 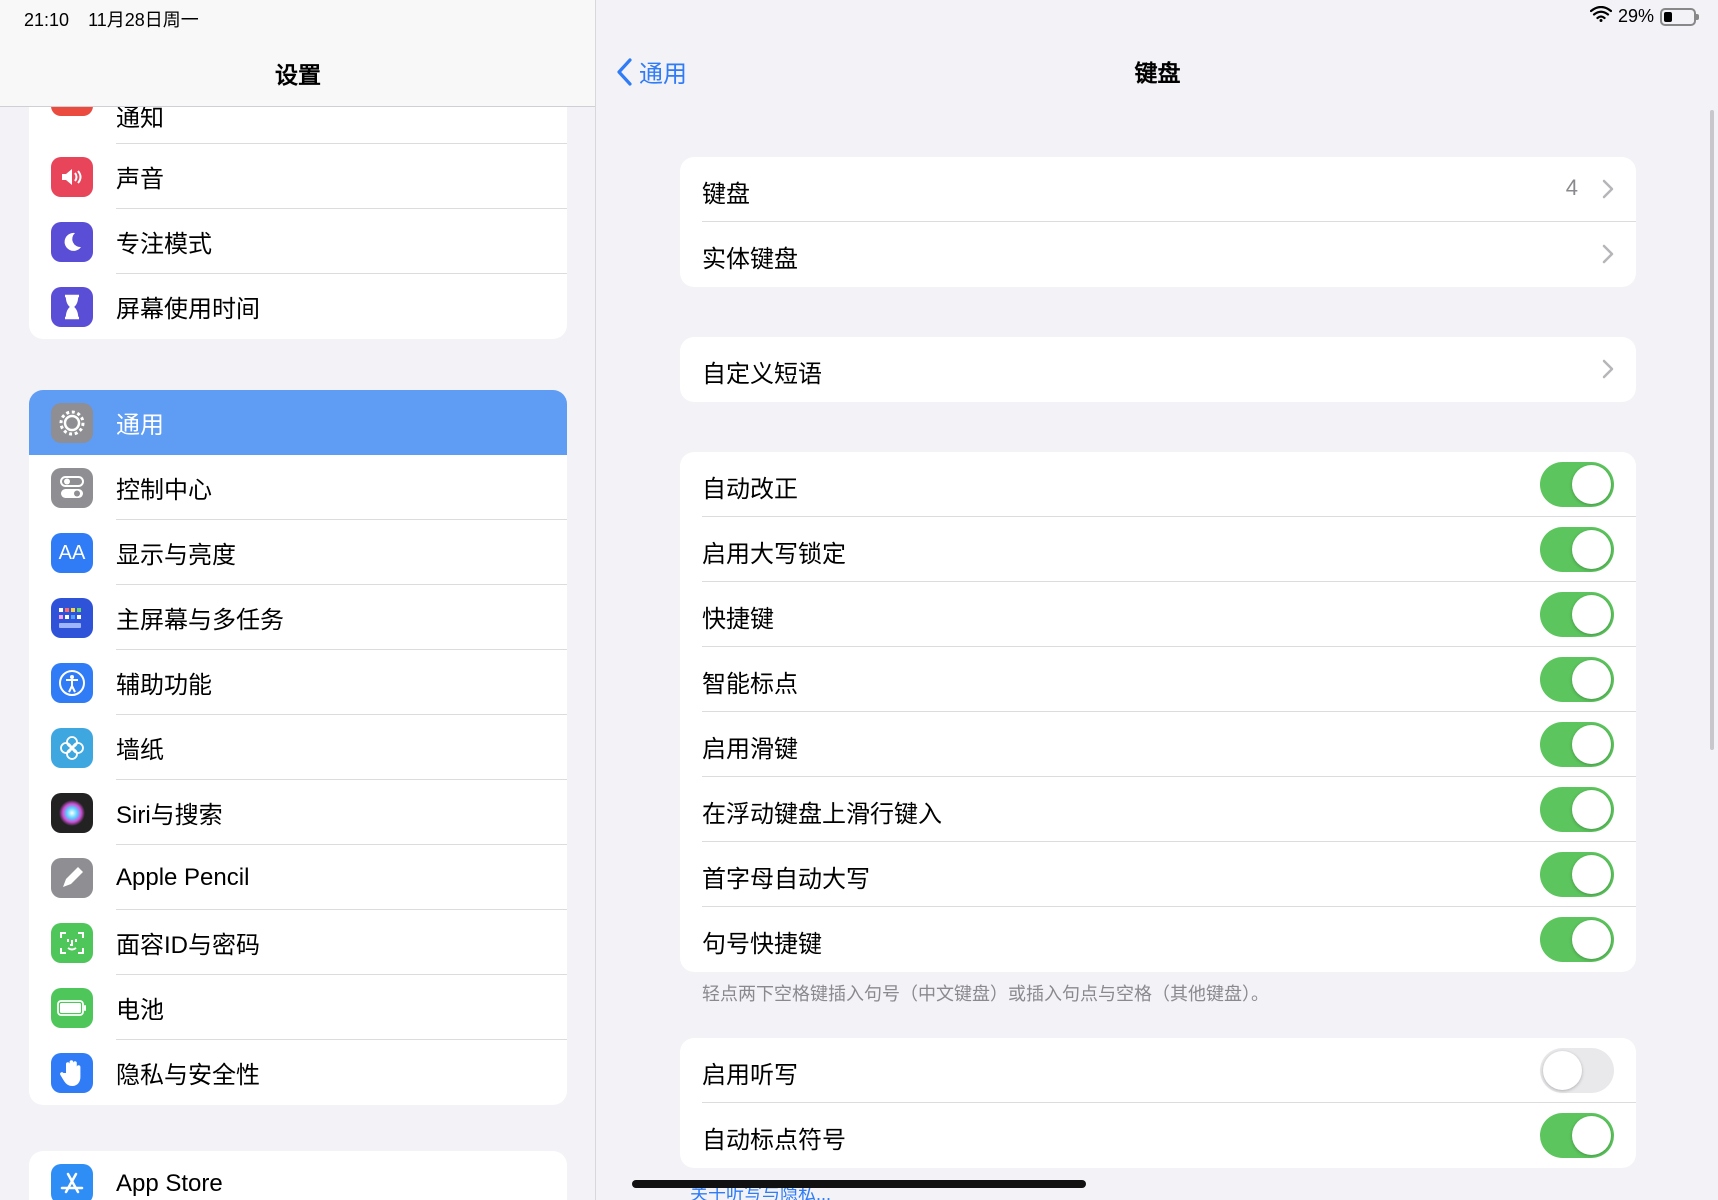 I want to click on sidebar-item-label: 隐私与安全性, so click(x=188, y=1075).